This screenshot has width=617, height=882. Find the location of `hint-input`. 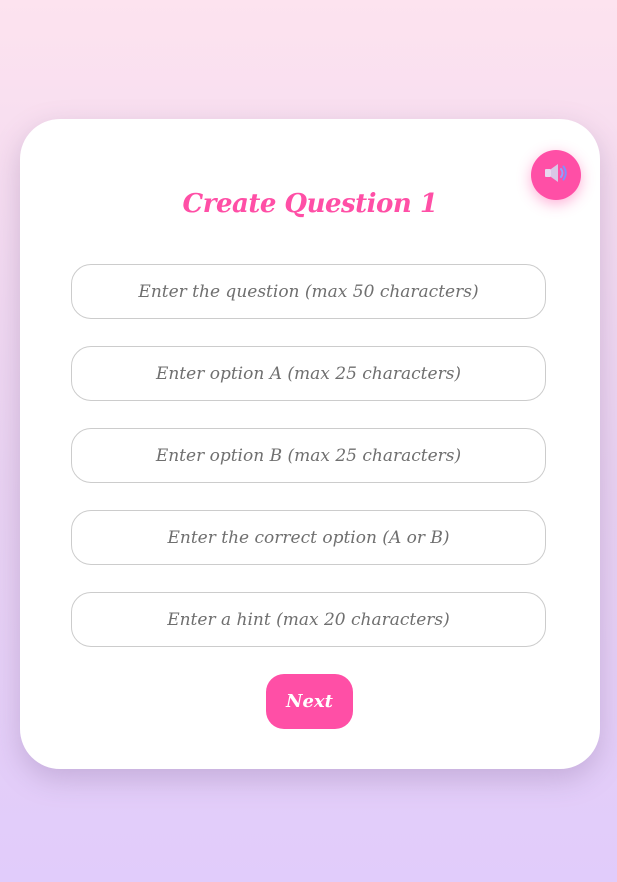

hint-input is located at coordinates (308, 619).